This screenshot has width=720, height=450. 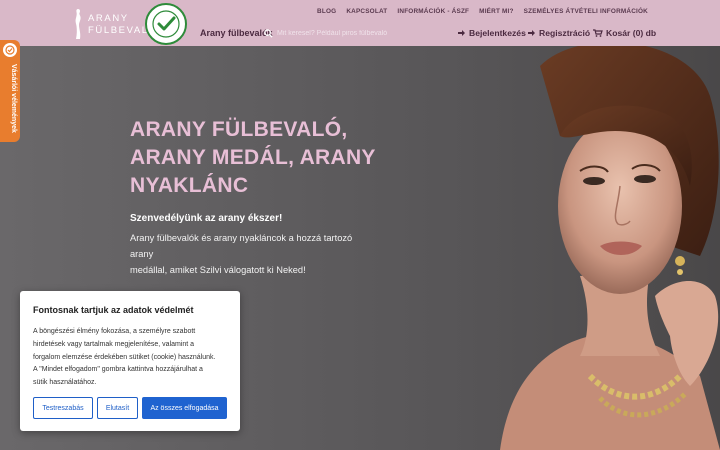 I want to click on search-icon, so click(x=268, y=33).